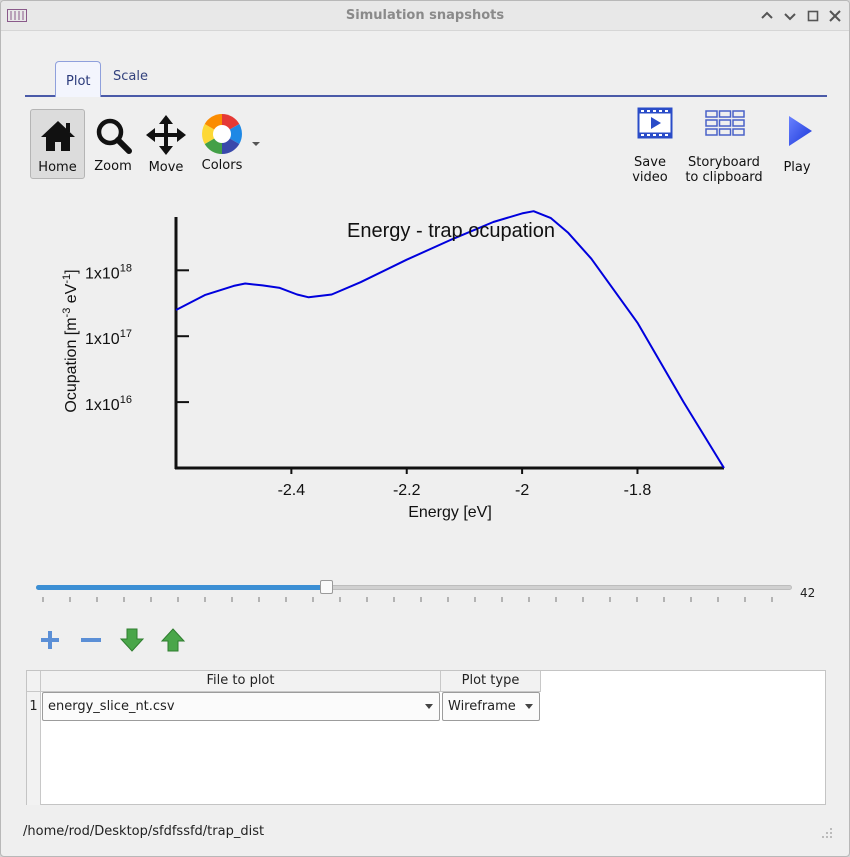 This screenshot has height=857, width=850. Describe the element at coordinates (256, 144) in the screenshot. I see `colors-dropdown-icon` at that location.